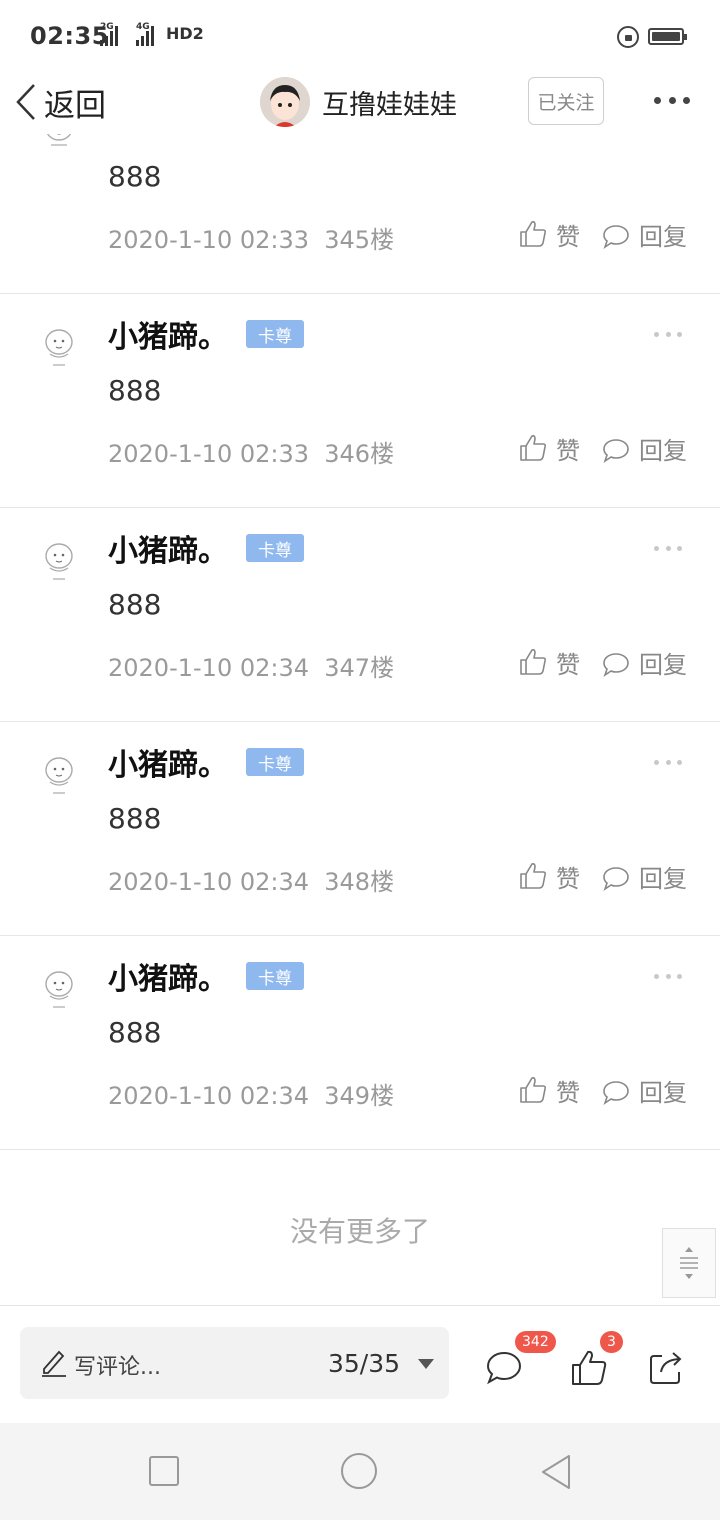 The height and width of the screenshot is (1520, 720). Describe the element at coordinates (251, 668) in the screenshot. I see `post-meta: 2020-1-10 02:34 347楼` at that location.